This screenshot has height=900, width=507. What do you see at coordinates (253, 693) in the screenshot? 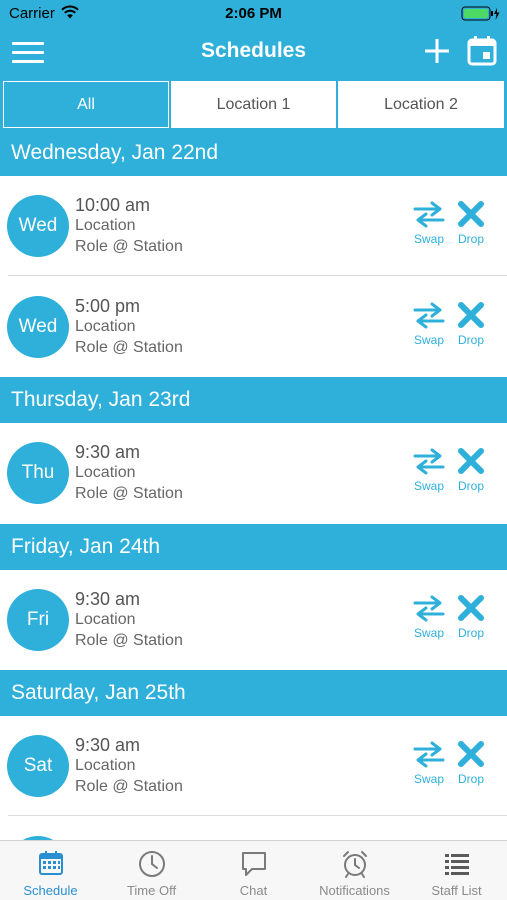
I see `day-header: Saturday, Jan 25th` at bounding box center [253, 693].